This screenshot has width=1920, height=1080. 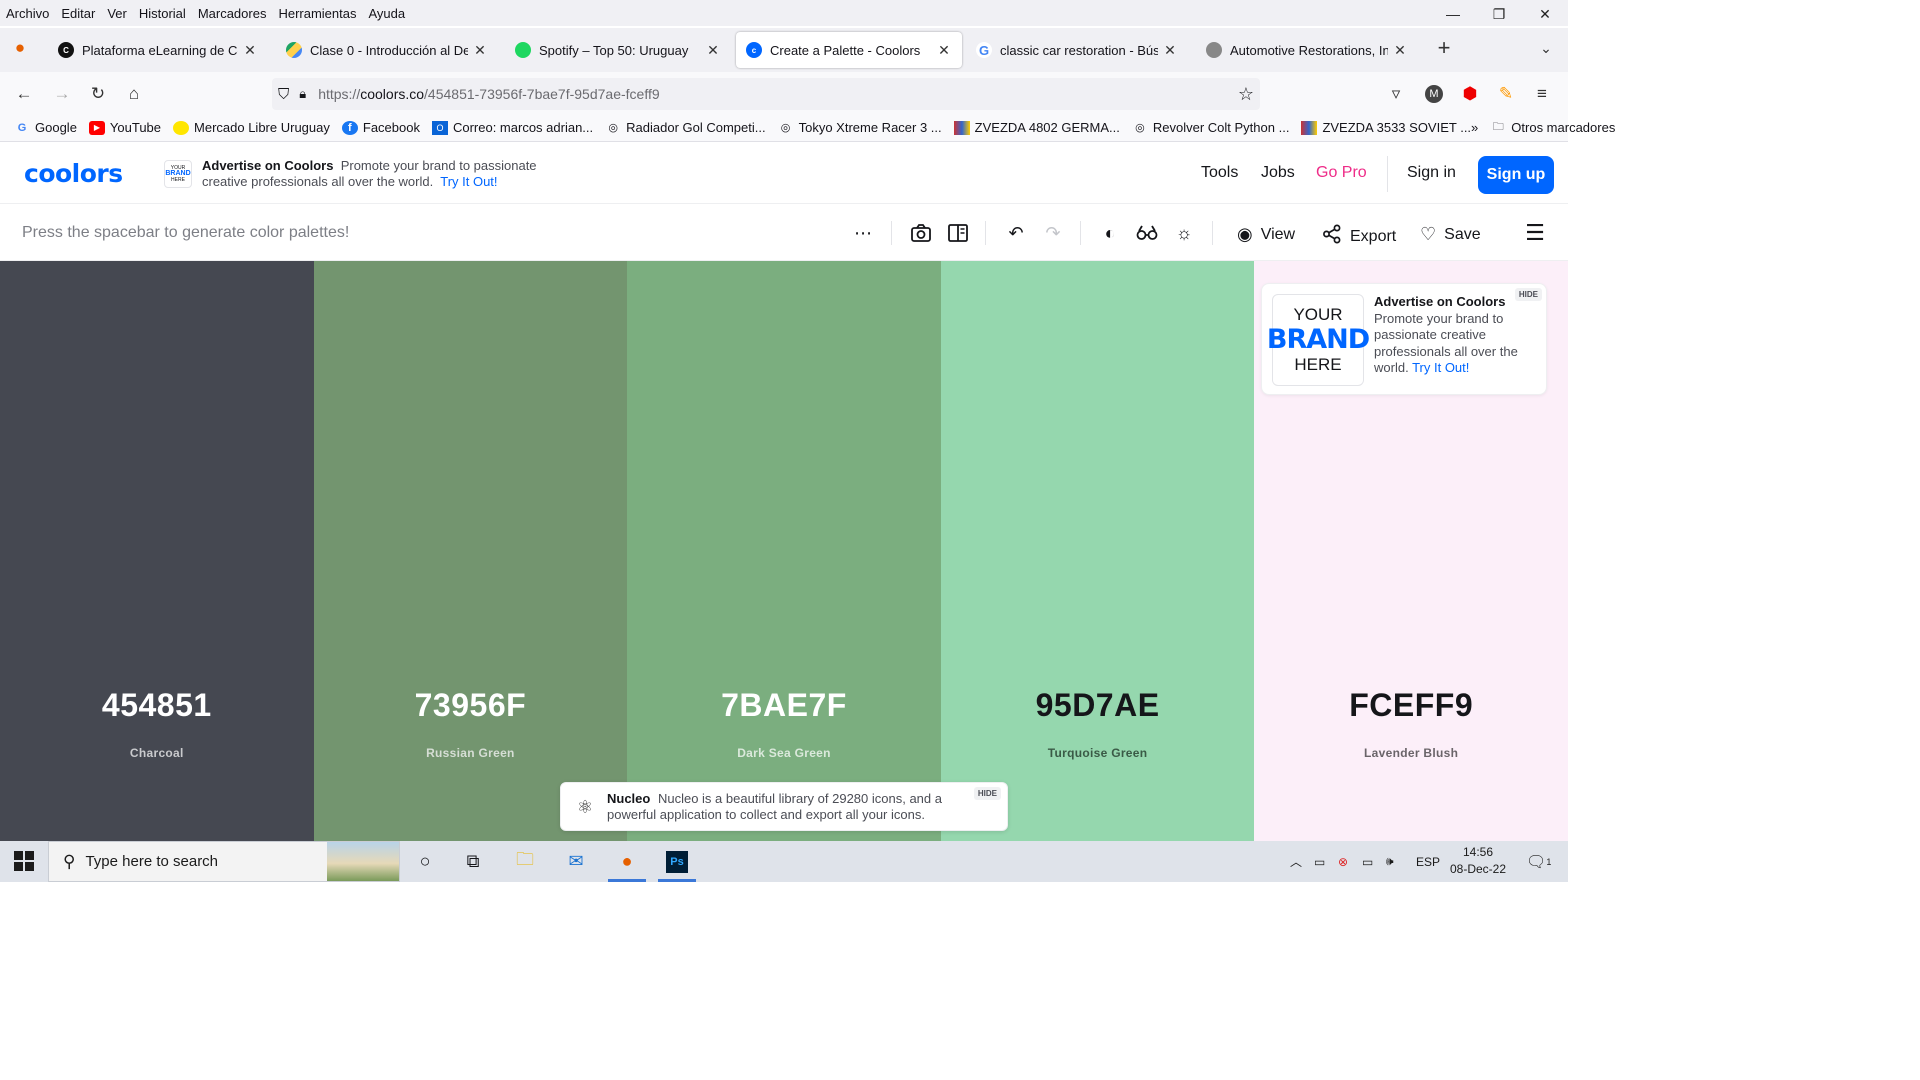 I want to click on bookmark-google: G Google, so click(x=45, y=127).